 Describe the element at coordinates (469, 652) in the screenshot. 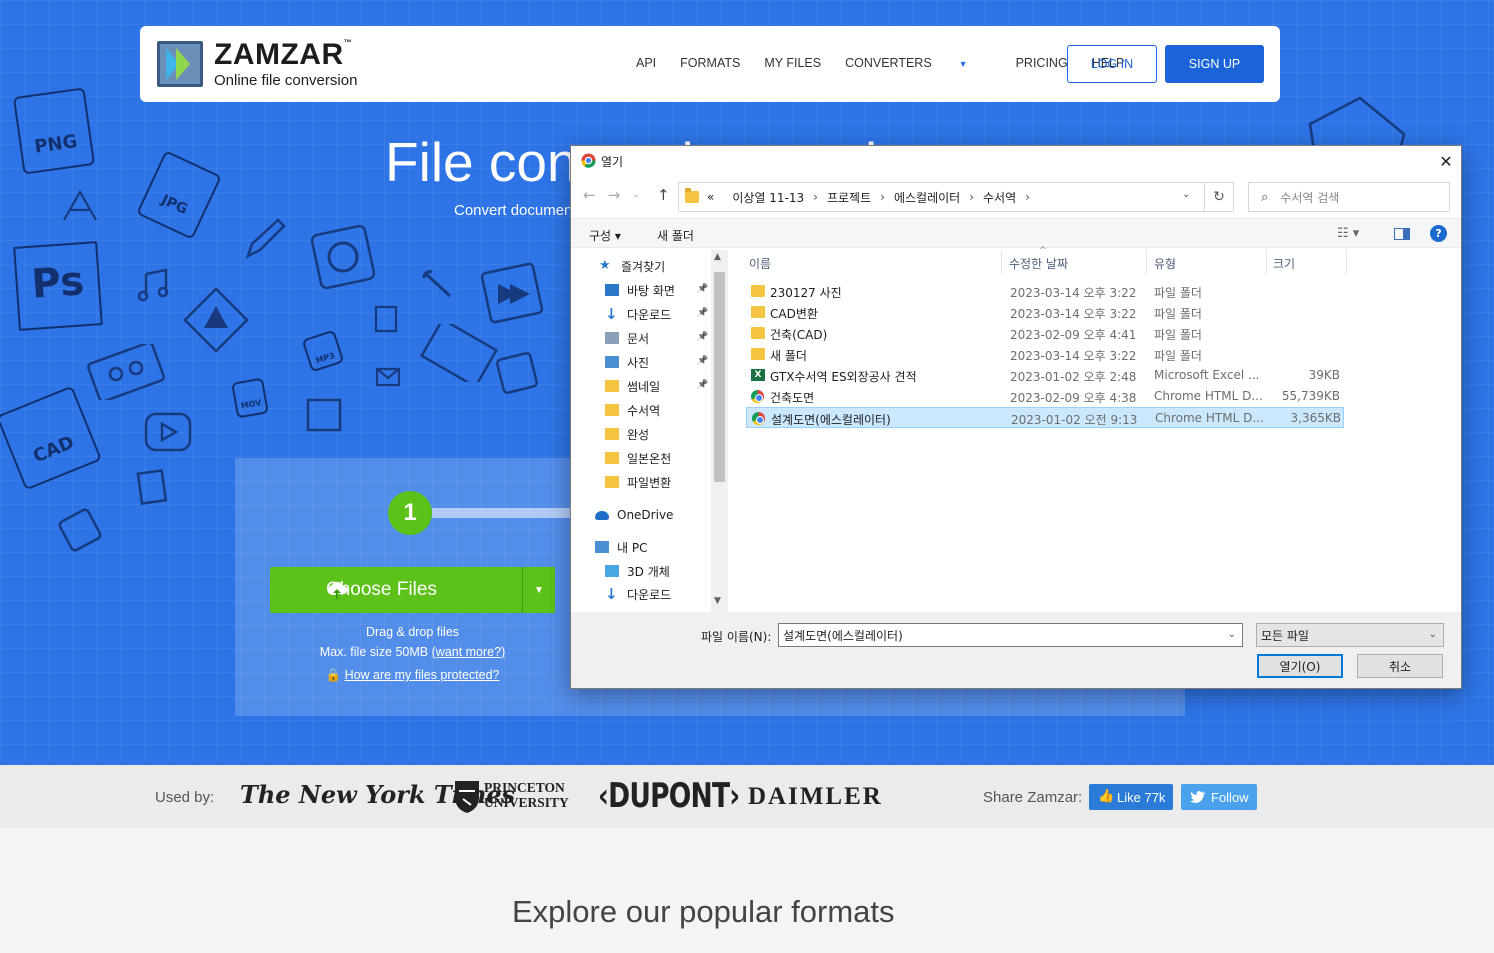

I see `want-more-link: (want more?)` at that location.